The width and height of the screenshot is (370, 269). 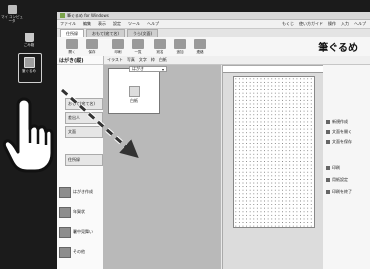 I want to click on pointing-hand-icon, so click(x=28, y=135).